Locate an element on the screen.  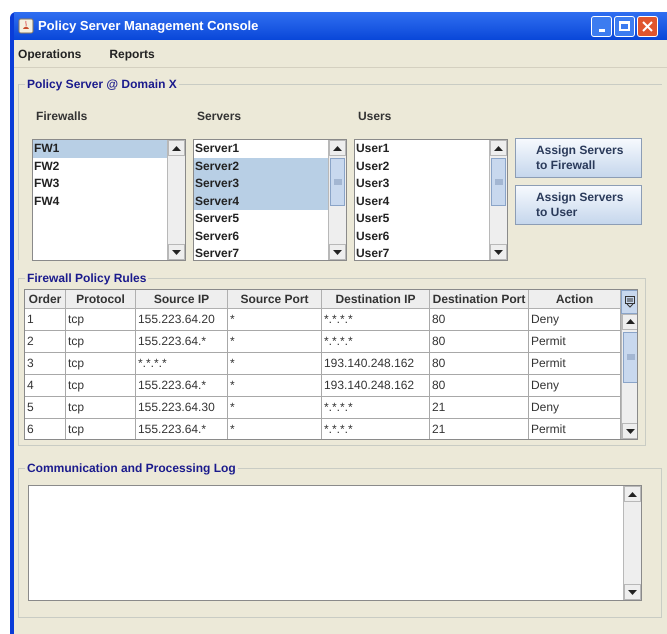
maximize-button is located at coordinates (624, 26).